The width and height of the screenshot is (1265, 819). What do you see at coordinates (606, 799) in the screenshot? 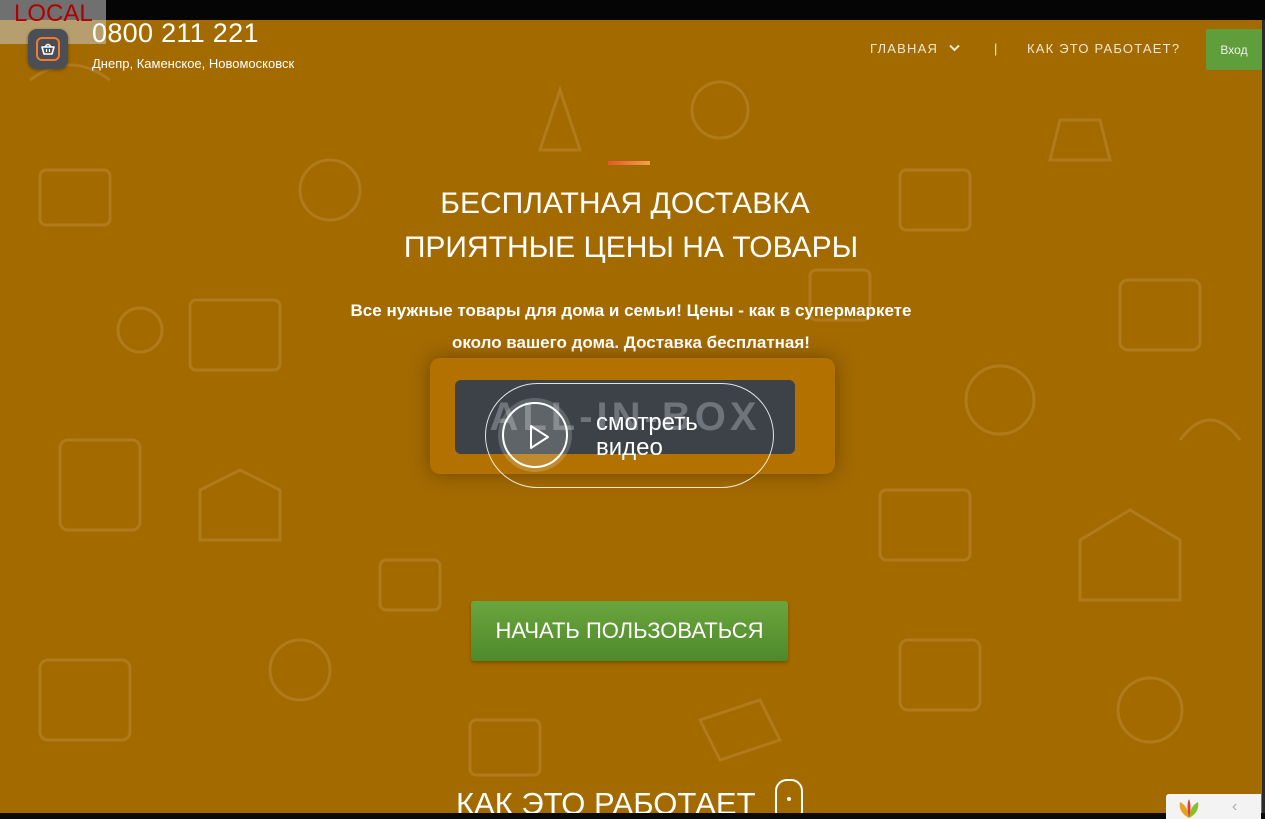
I see `how-it-works-title: КАК ЭТО РАБОТАЕТ` at bounding box center [606, 799].